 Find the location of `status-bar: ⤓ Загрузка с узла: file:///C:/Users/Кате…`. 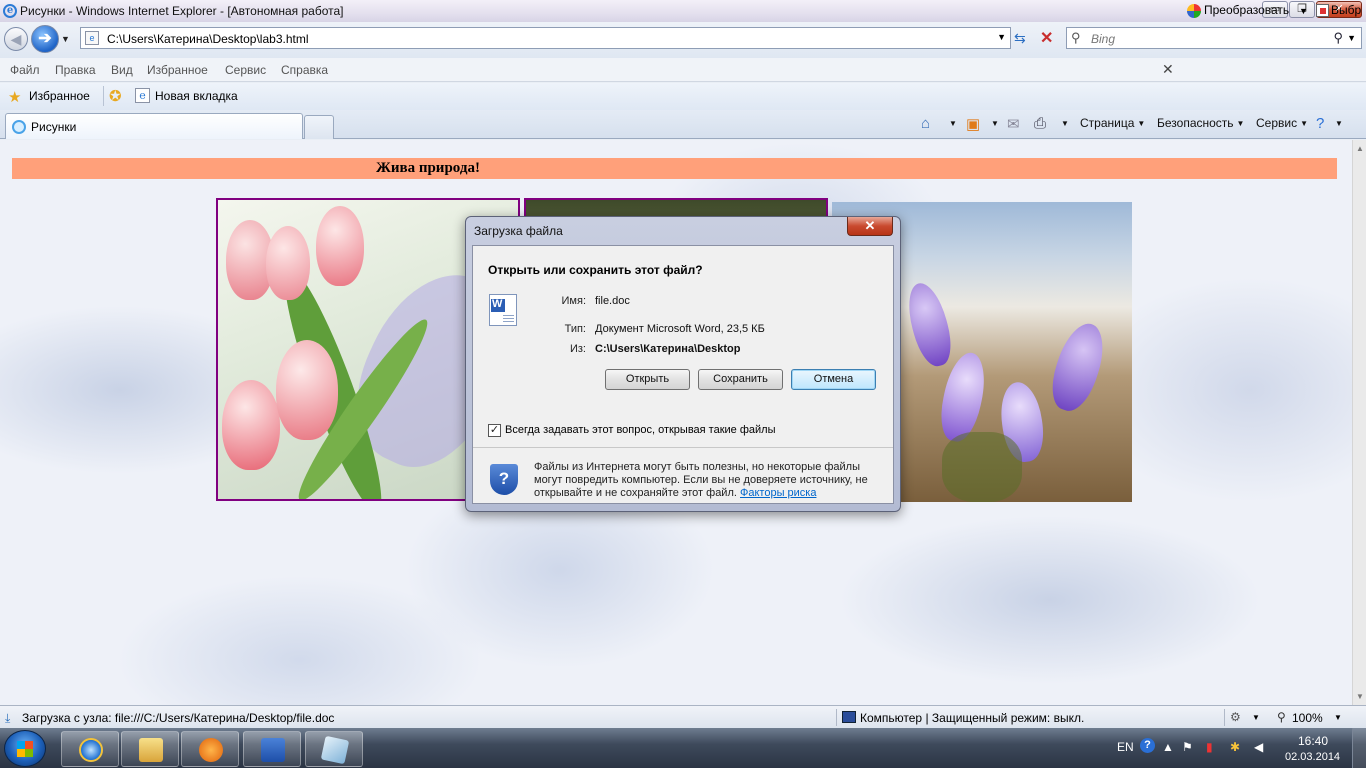

status-bar: ⤓ Загрузка с узла: file:///C:/Users/Кате… is located at coordinates (683, 716).